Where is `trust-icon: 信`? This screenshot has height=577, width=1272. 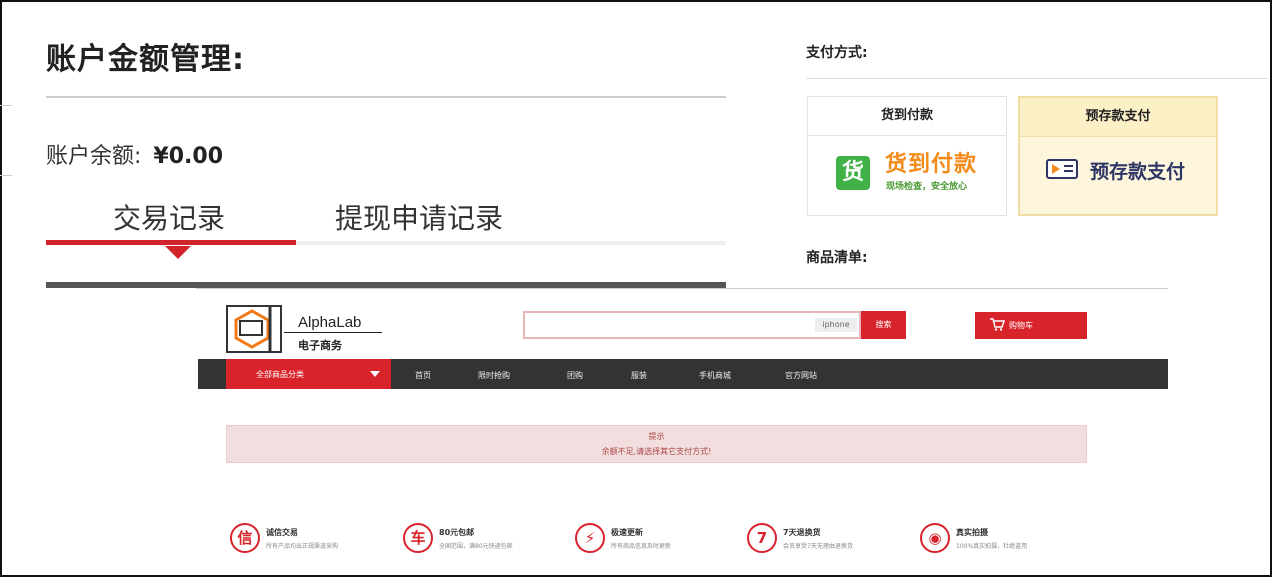 trust-icon: 信 is located at coordinates (245, 538).